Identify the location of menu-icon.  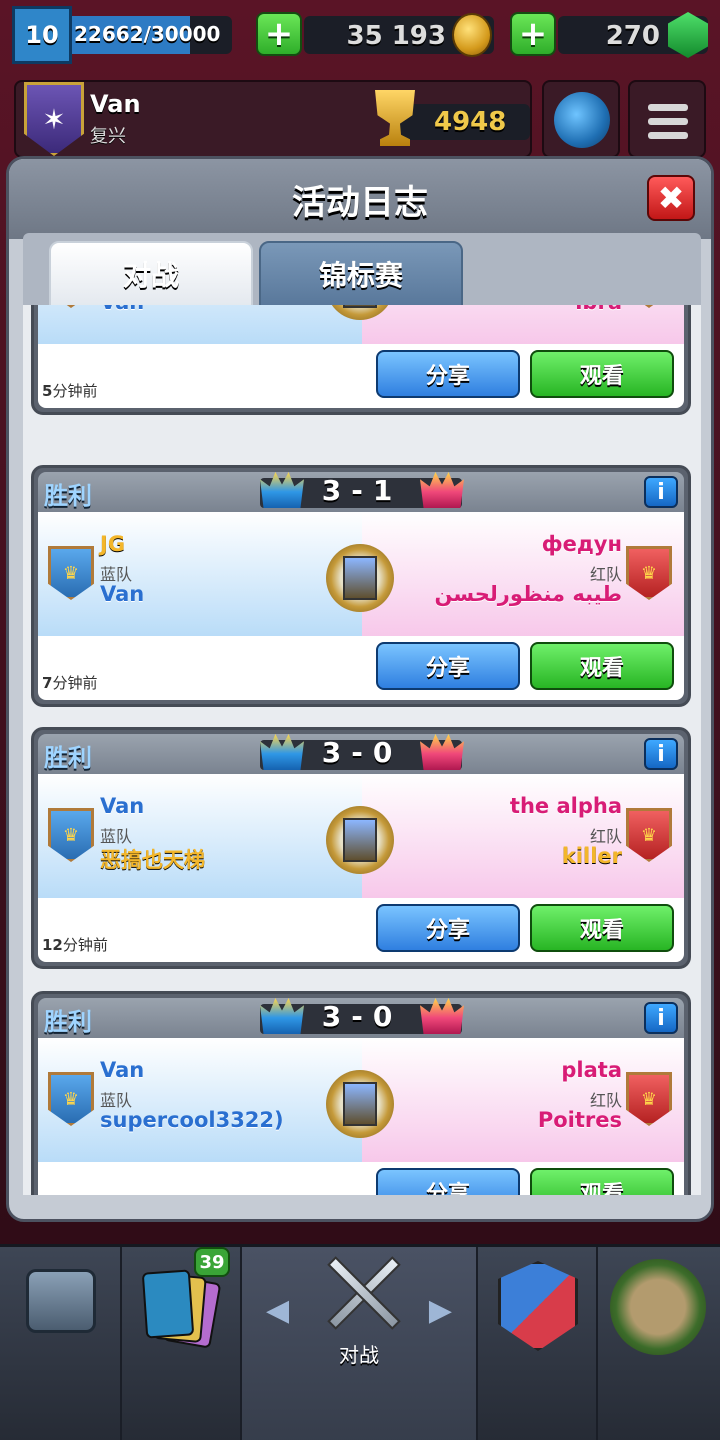
(668, 125).